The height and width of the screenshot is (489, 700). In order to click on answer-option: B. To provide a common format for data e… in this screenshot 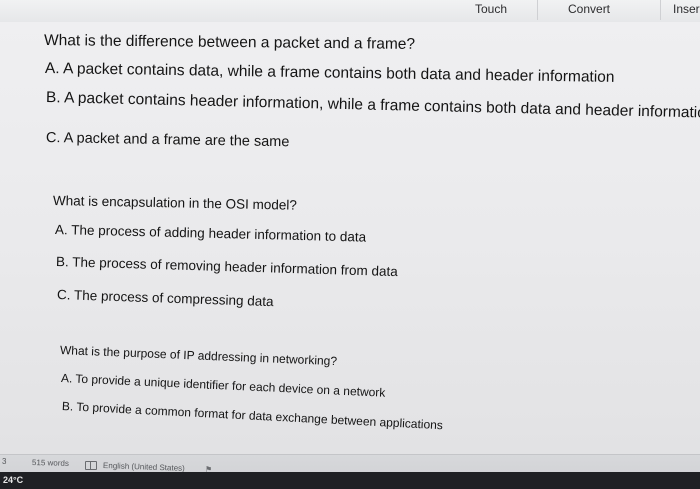, I will do `click(252, 416)`.